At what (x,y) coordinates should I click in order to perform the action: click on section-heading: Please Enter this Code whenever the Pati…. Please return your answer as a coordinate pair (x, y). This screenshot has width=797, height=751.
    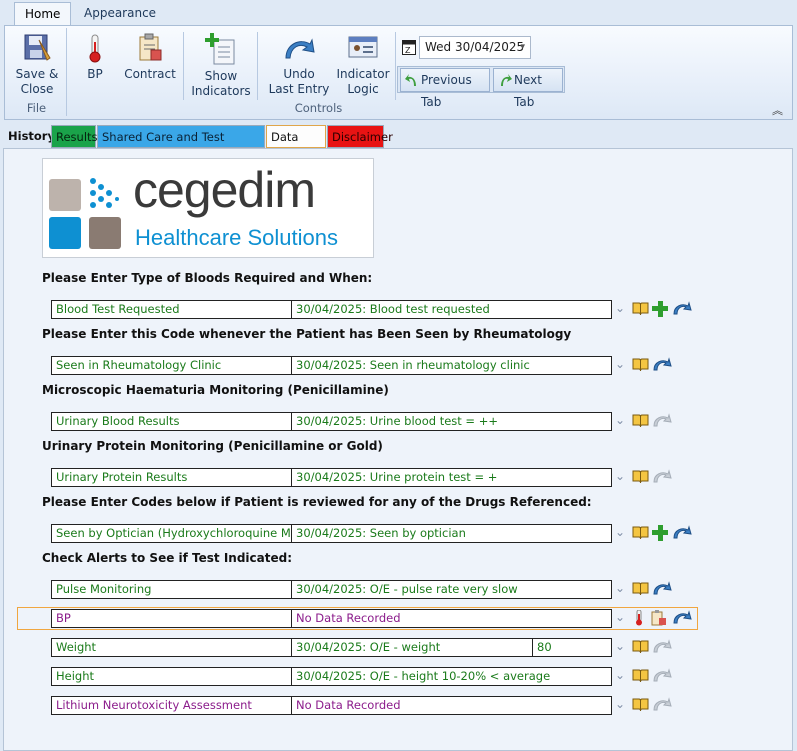
    Looking at the image, I should click on (307, 334).